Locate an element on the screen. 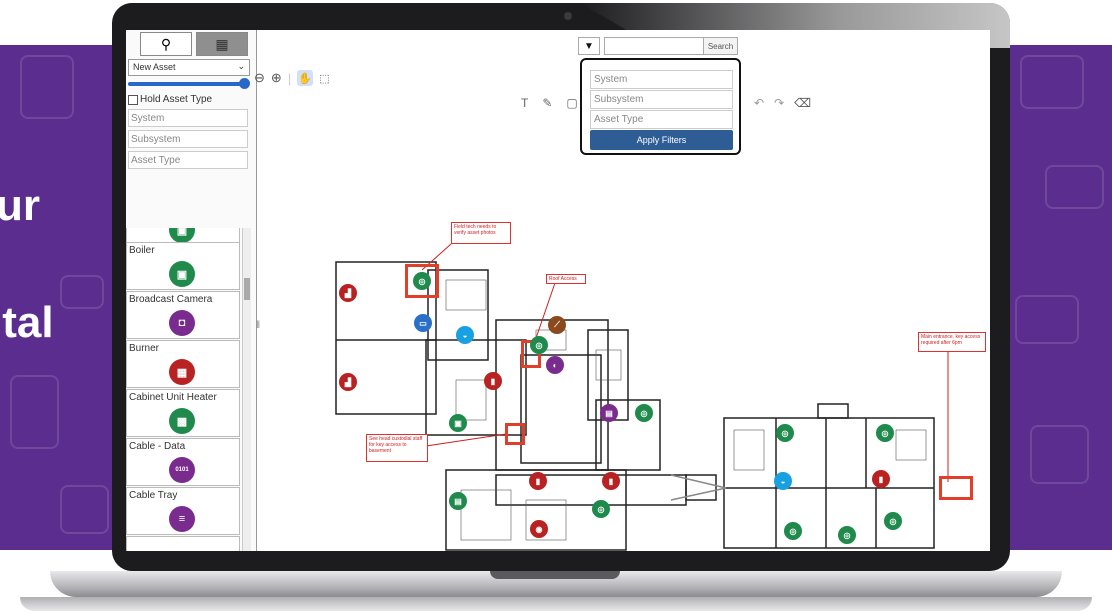  asset-select-value: New Asset is located at coordinates (154, 67).